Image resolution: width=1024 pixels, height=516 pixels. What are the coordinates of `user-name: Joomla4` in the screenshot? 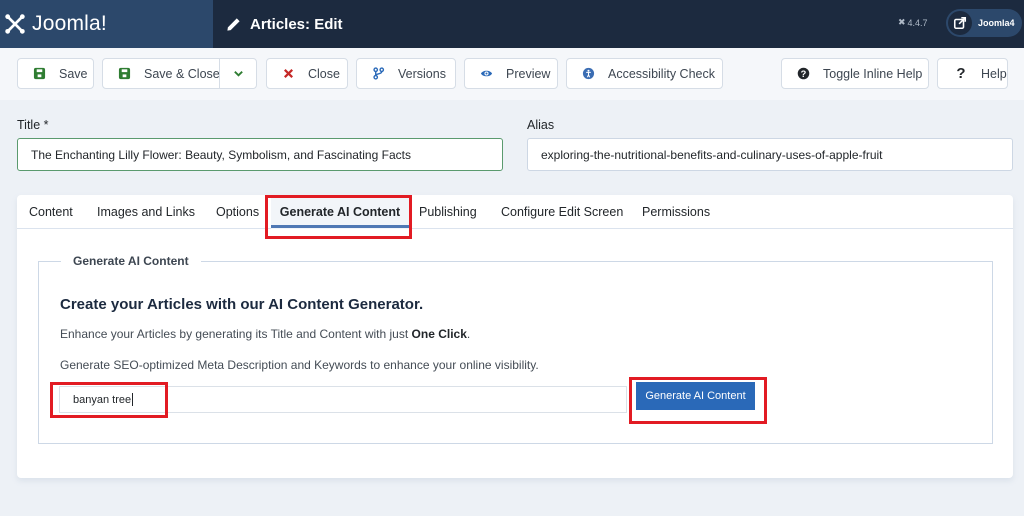 It's located at (996, 23).